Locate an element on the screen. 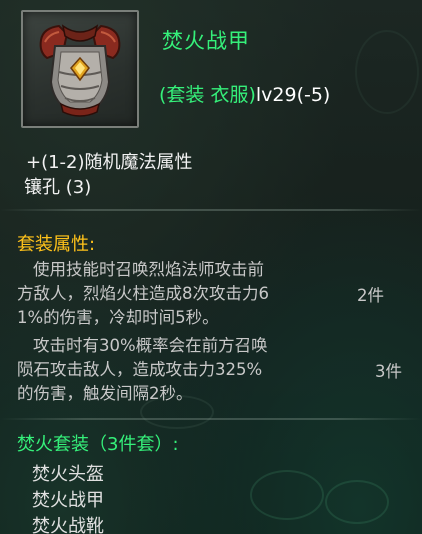 The height and width of the screenshot is (534, 422). set-name-heading: 焚火套装（3件套）: is located at coordinates (98, 444).